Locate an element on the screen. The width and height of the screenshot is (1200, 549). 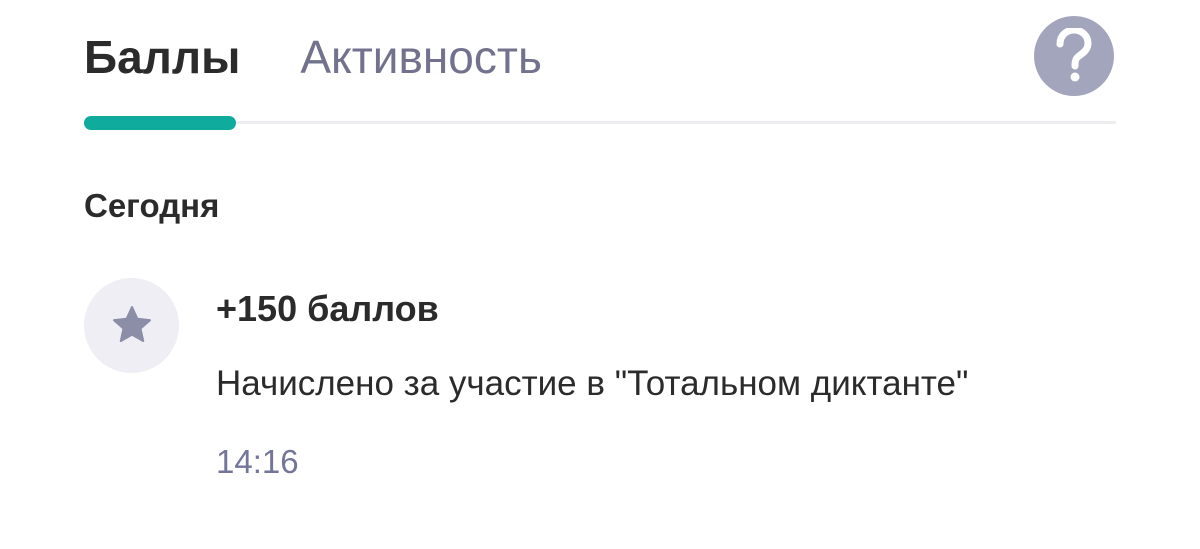
tab-bar: Баллы Активность is located at coordinates (313, 57).